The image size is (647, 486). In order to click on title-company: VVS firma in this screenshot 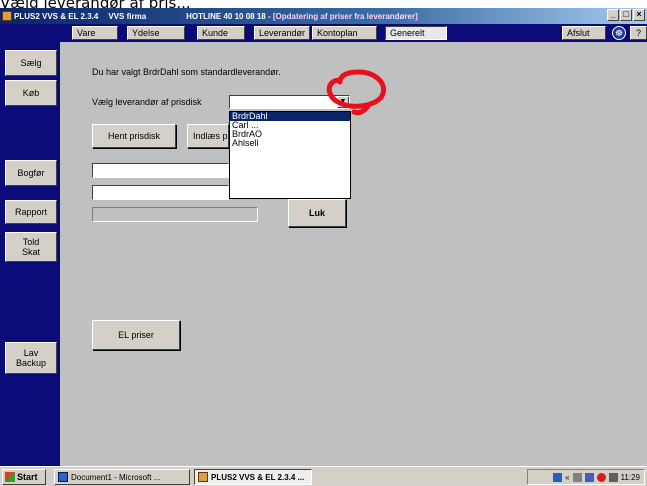, I will do `click(127, 16)`.